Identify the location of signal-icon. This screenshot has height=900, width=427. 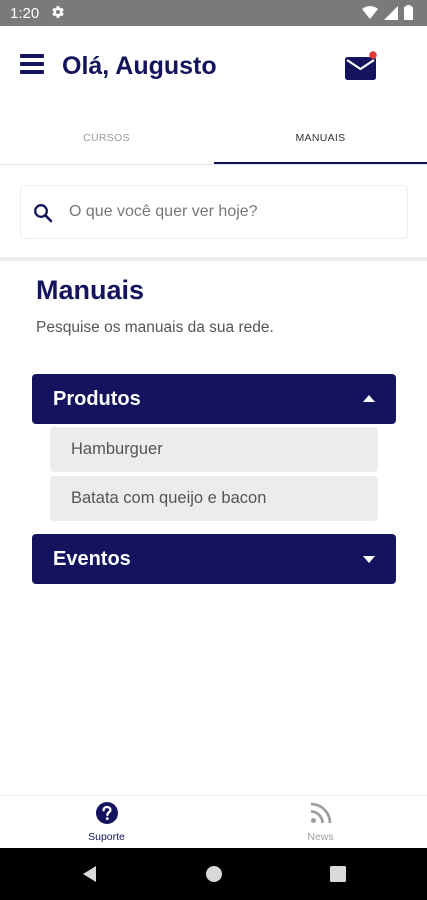
(391, 12).